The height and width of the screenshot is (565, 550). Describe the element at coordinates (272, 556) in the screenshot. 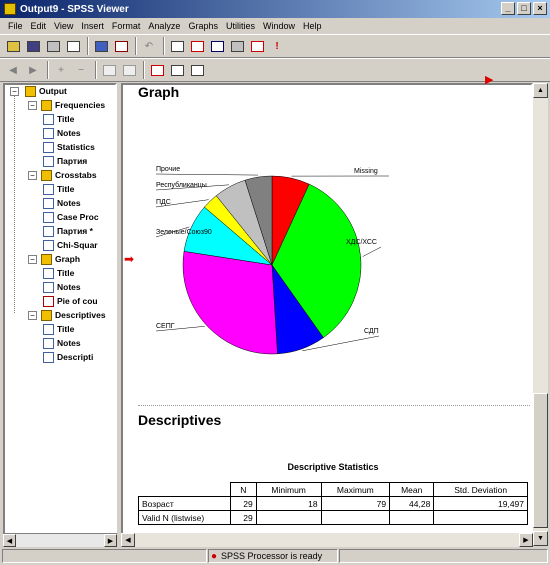

I see `status-text: SPSS Processor is ready` at that location.